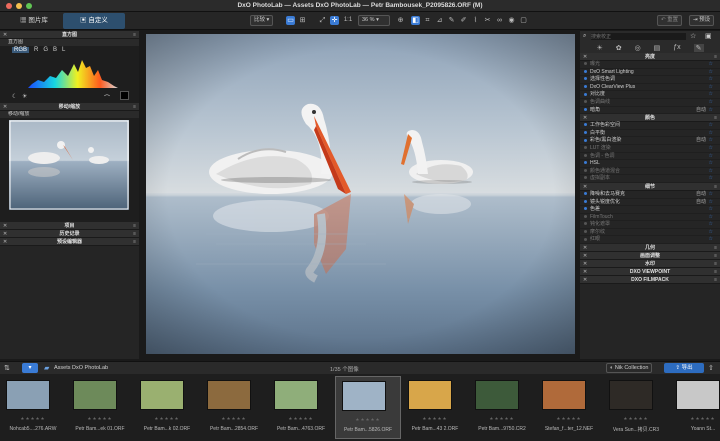 This screenshot has width=720, height=441. What do you see at coordinates (708, 36) in the screenshot?
I see `window-icon: ▣` at bounding box center [708, 36].